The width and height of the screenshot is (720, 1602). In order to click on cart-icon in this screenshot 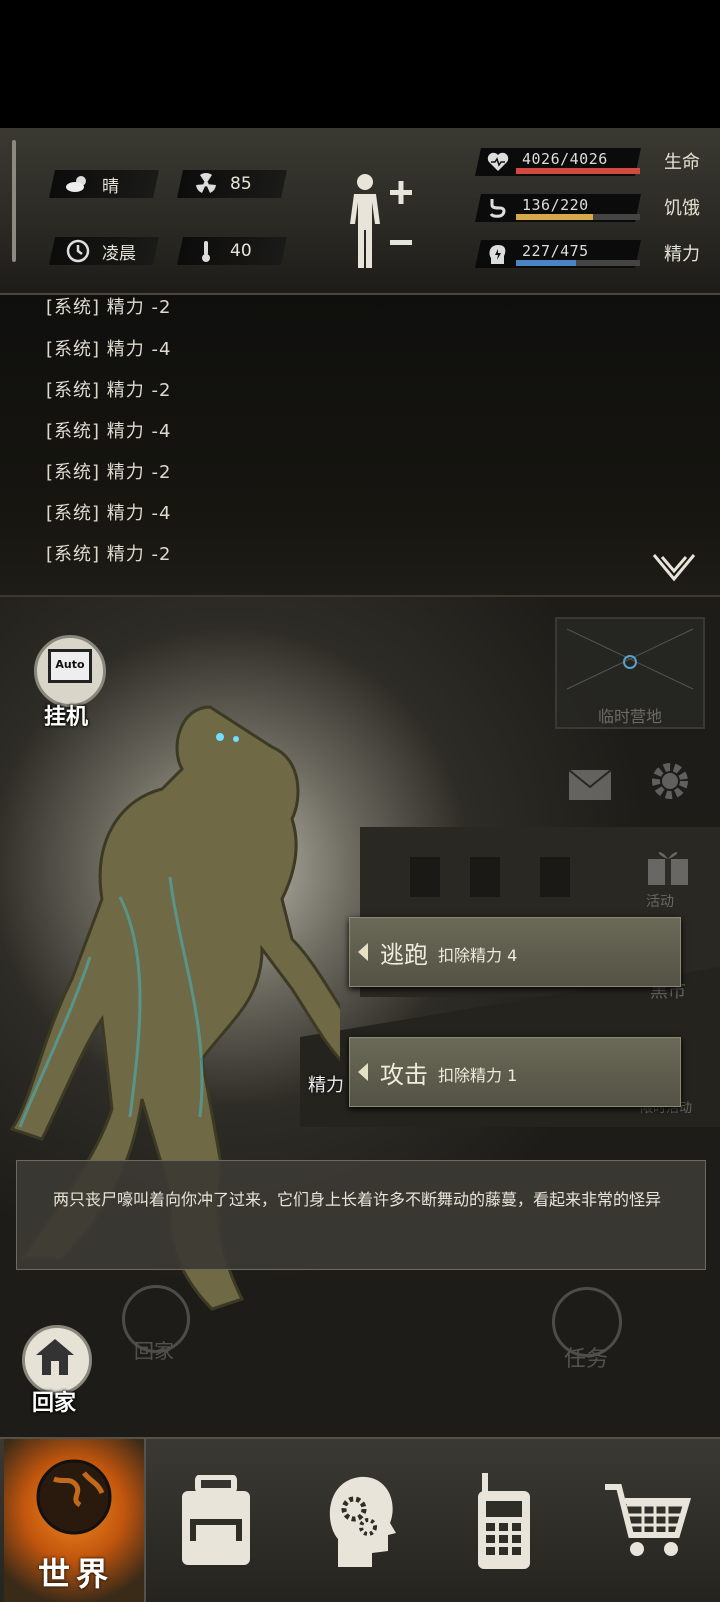, I will do `click(648, 1519)`.